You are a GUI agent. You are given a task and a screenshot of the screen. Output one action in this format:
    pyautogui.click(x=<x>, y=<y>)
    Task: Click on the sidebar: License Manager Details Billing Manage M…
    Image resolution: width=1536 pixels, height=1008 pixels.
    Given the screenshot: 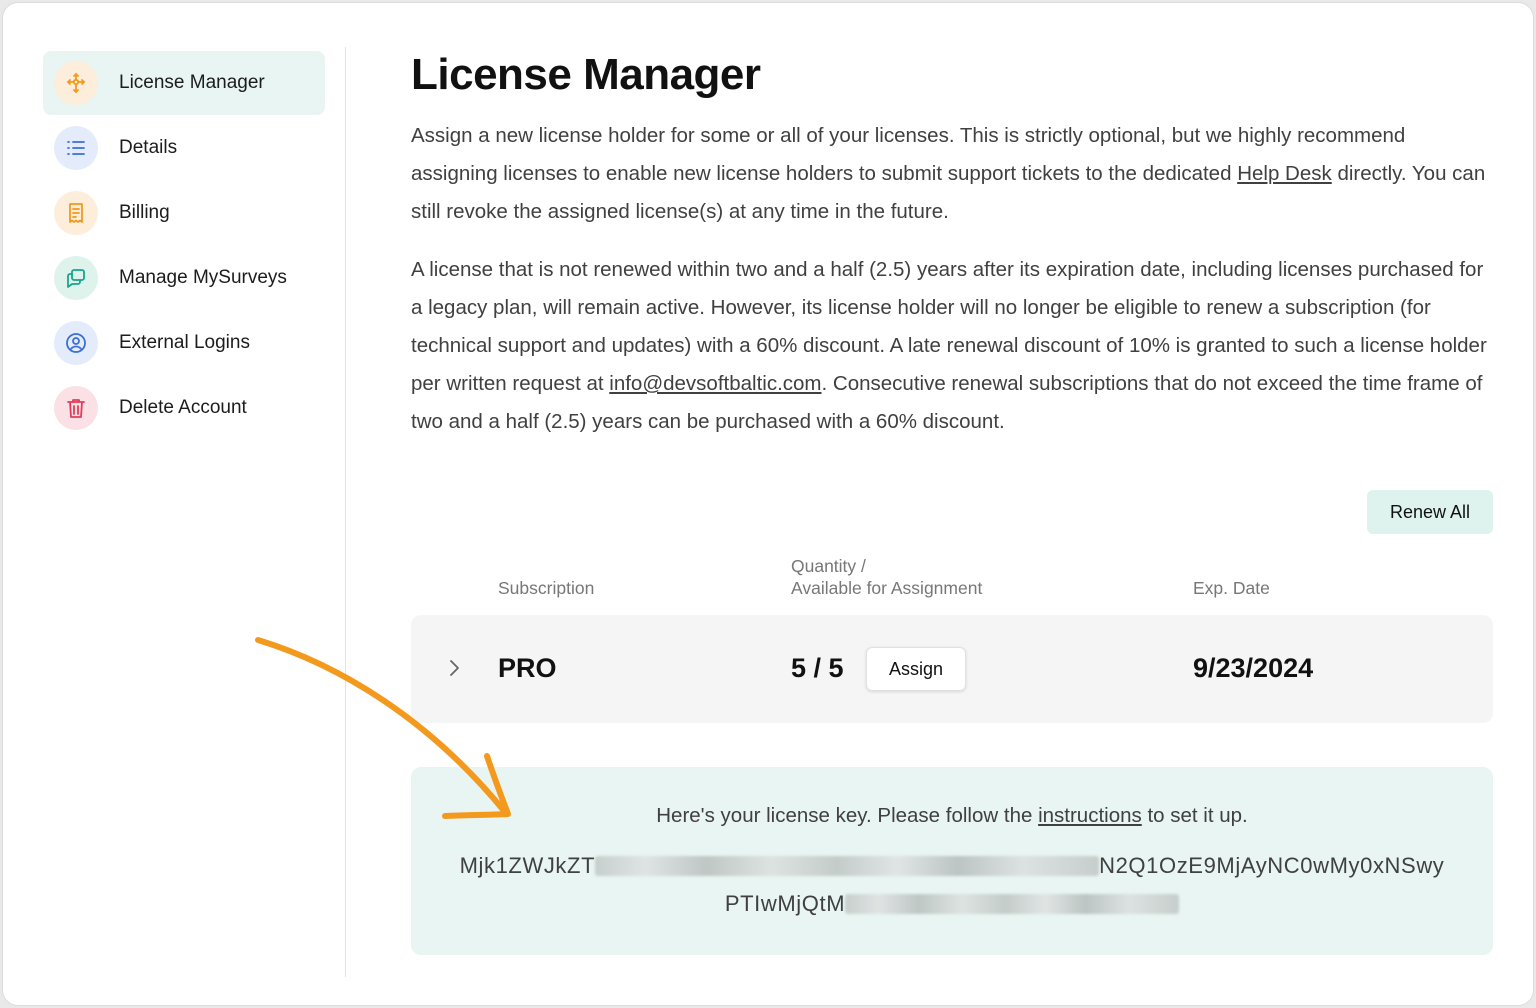 What is the action you would take?
    pyautogui.click(x=184, y=246)
    